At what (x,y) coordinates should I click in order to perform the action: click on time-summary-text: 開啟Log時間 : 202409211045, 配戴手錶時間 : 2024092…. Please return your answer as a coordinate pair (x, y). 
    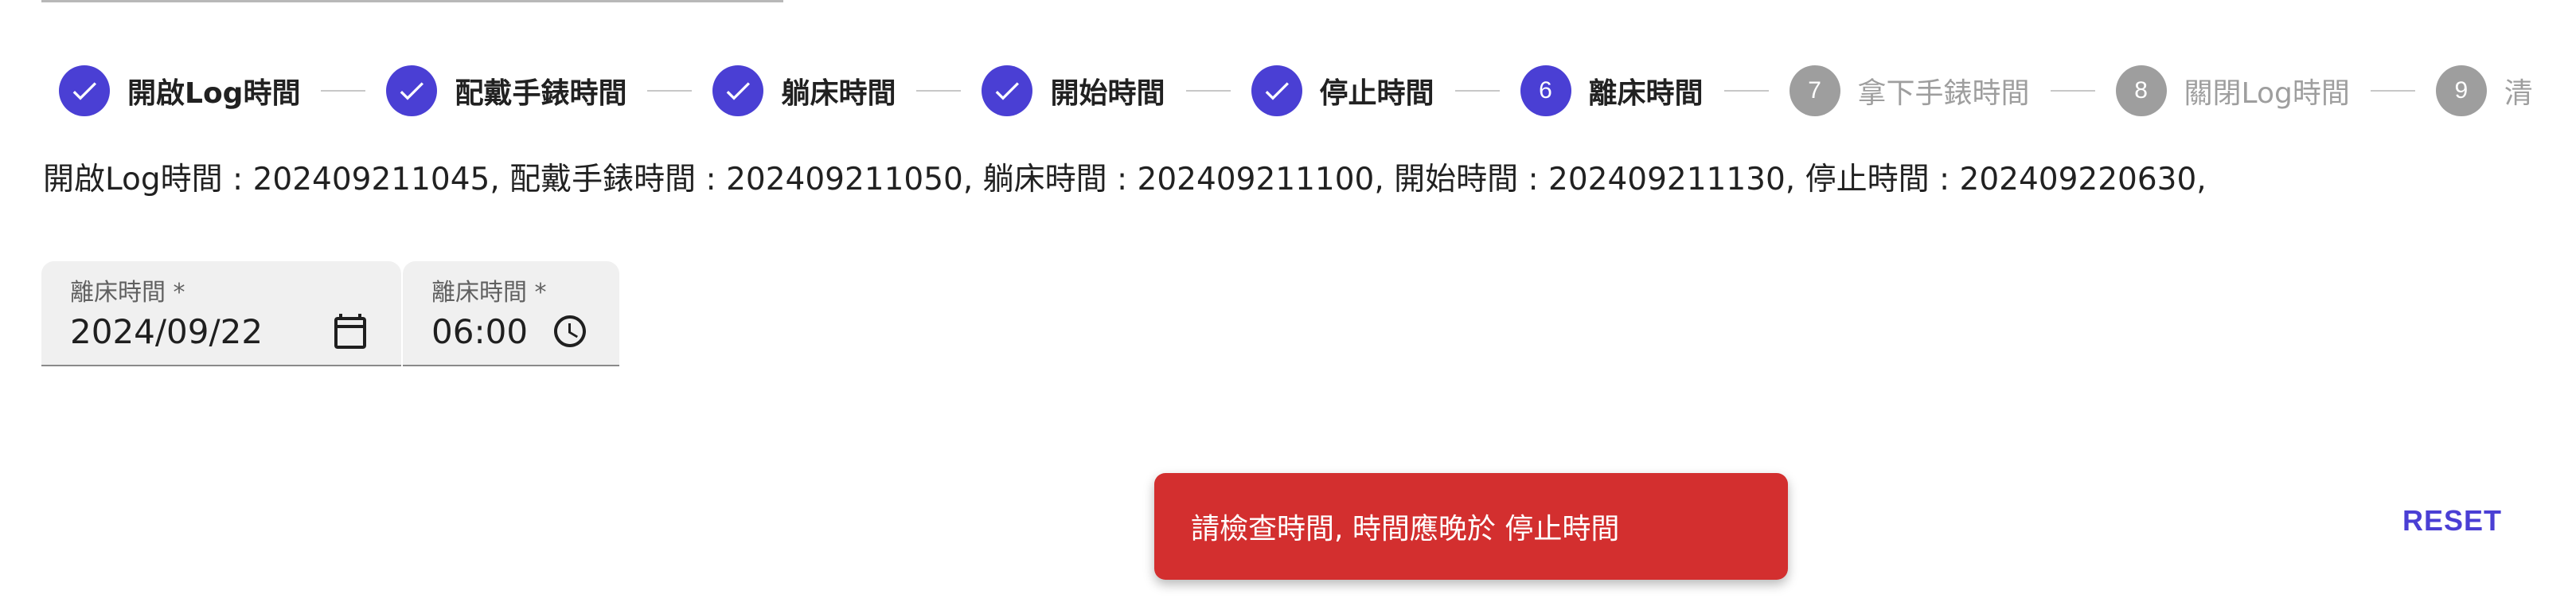
    Looking at the image, I should click on (1125, 179).